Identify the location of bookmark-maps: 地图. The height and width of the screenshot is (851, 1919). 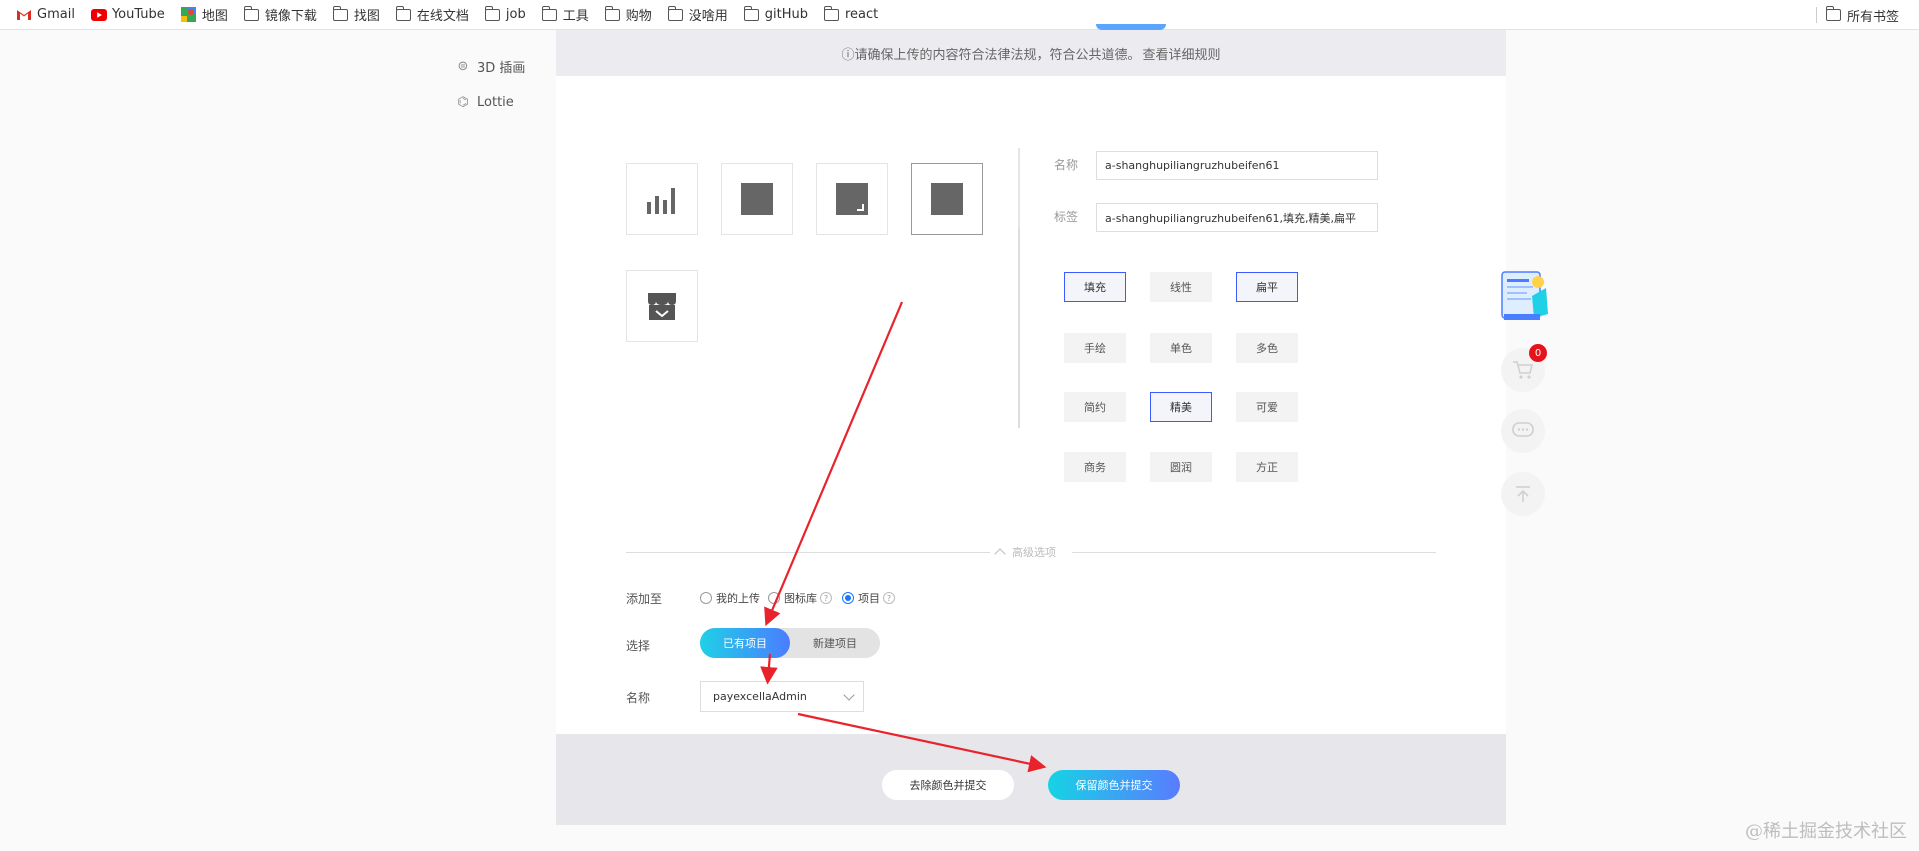
(204, 15).